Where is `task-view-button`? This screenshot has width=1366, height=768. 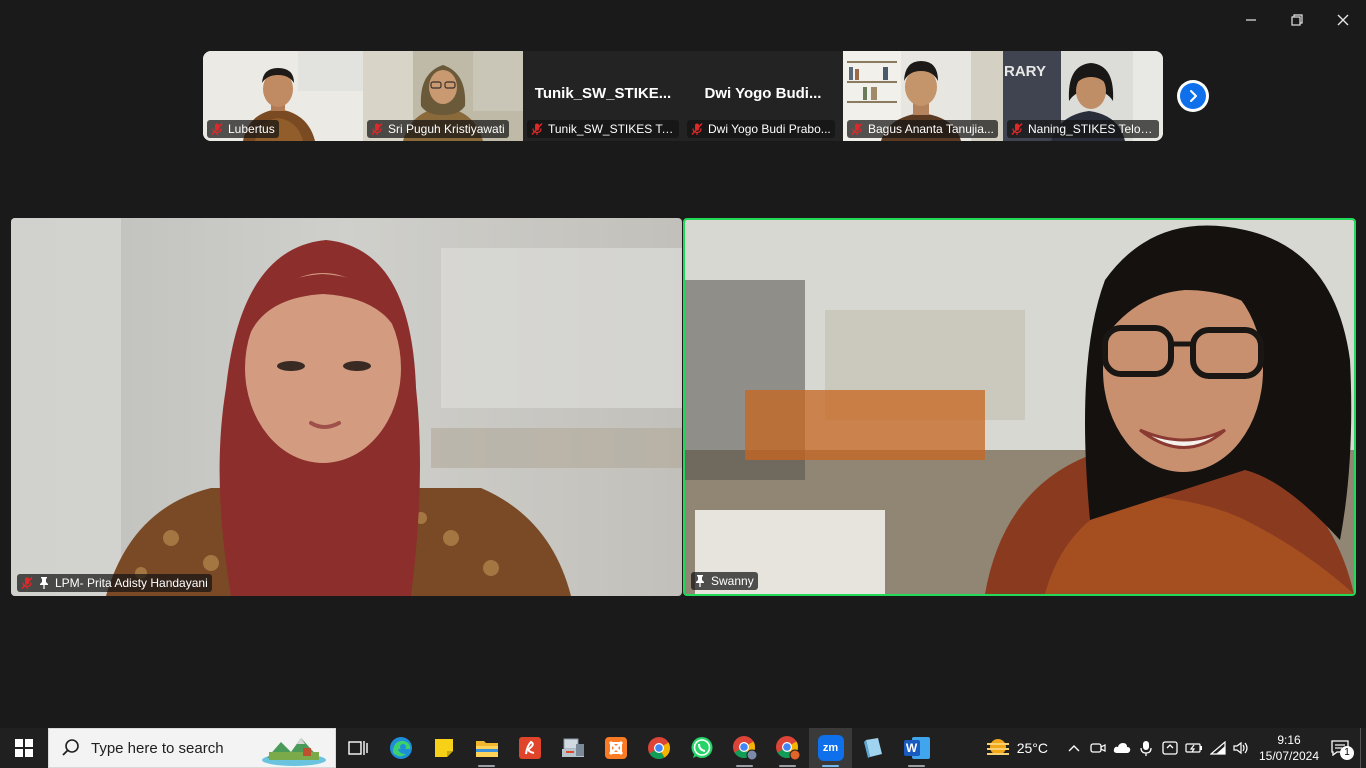
task-view-button is located at coordinates (357, 748).